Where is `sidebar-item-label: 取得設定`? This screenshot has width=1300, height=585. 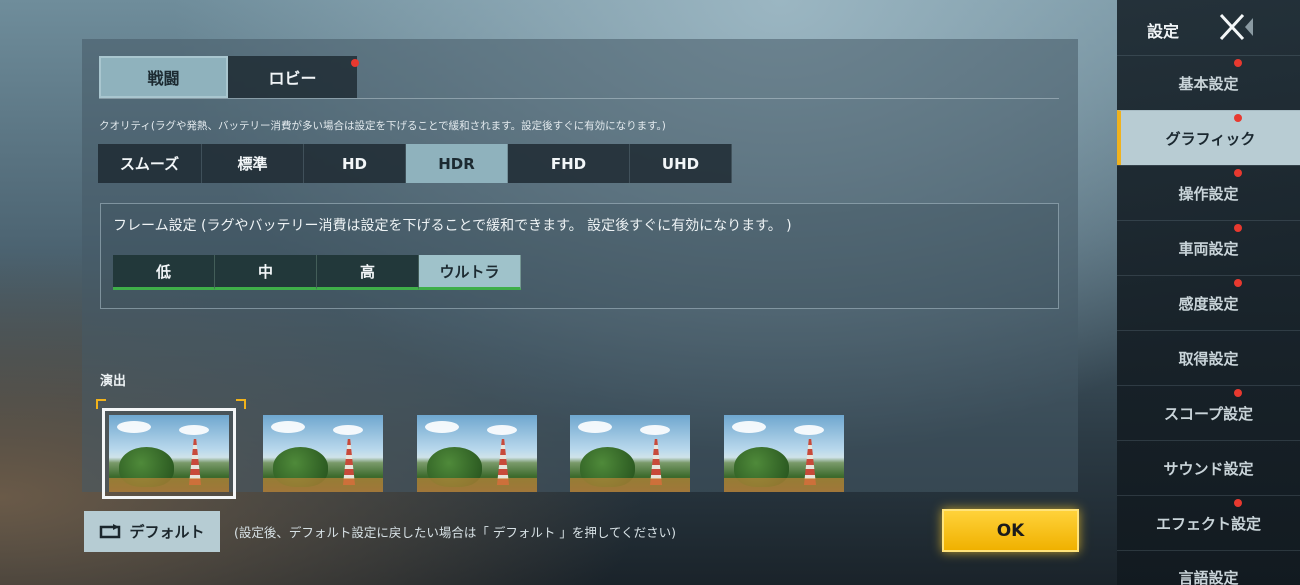 sidebar-item-label: 取得設定 is located at coordinates (1208, 358).